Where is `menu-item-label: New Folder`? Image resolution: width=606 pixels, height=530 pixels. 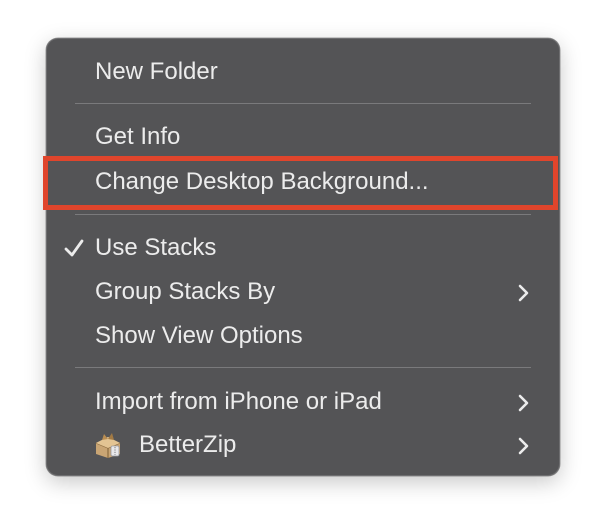 menu-item-label: New Folder is located at coordinates (156, 71).